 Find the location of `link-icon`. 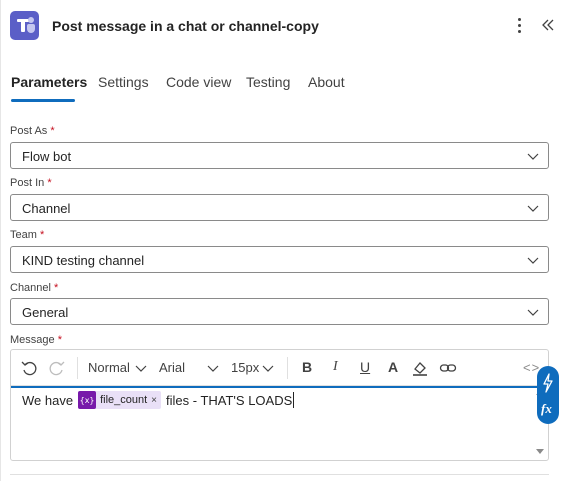

link-icon is located at coordinates (448, 368).